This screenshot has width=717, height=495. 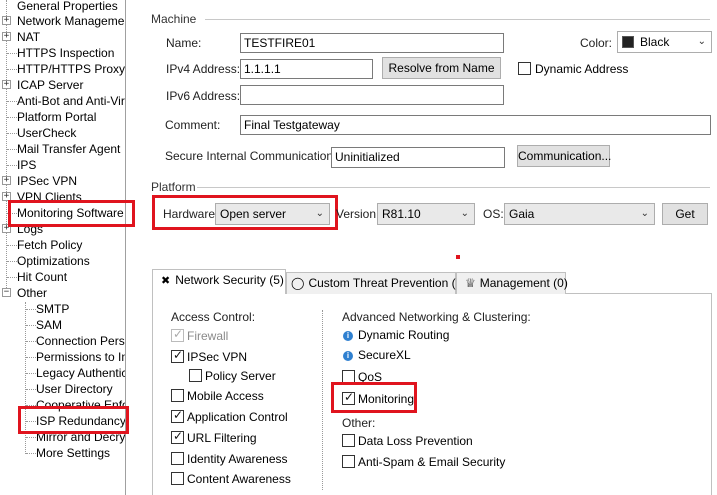 I want to click on tab-management: ♕ Management (0), so click(x=512, y=283).